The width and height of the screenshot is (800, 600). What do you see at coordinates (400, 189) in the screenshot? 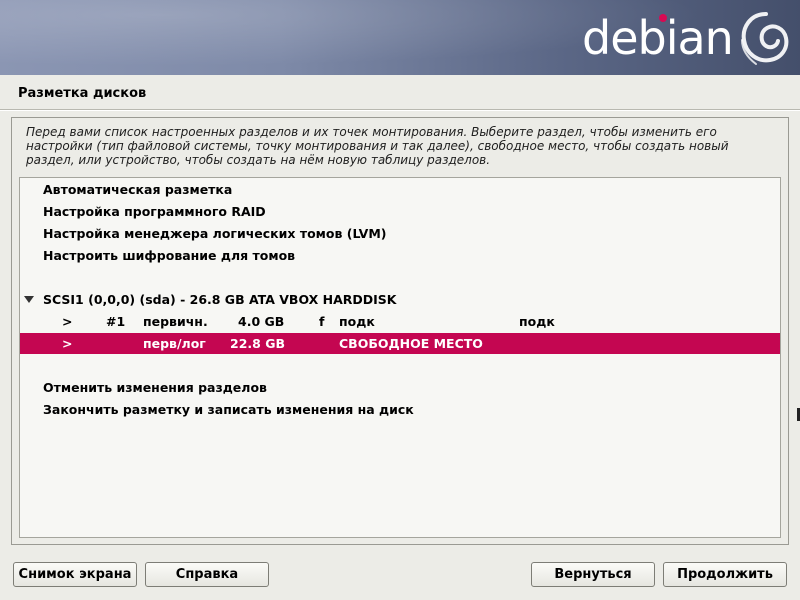
I see `menu-item-auto-partition: Автоматическая разметка` at bounding box center [400, 189].